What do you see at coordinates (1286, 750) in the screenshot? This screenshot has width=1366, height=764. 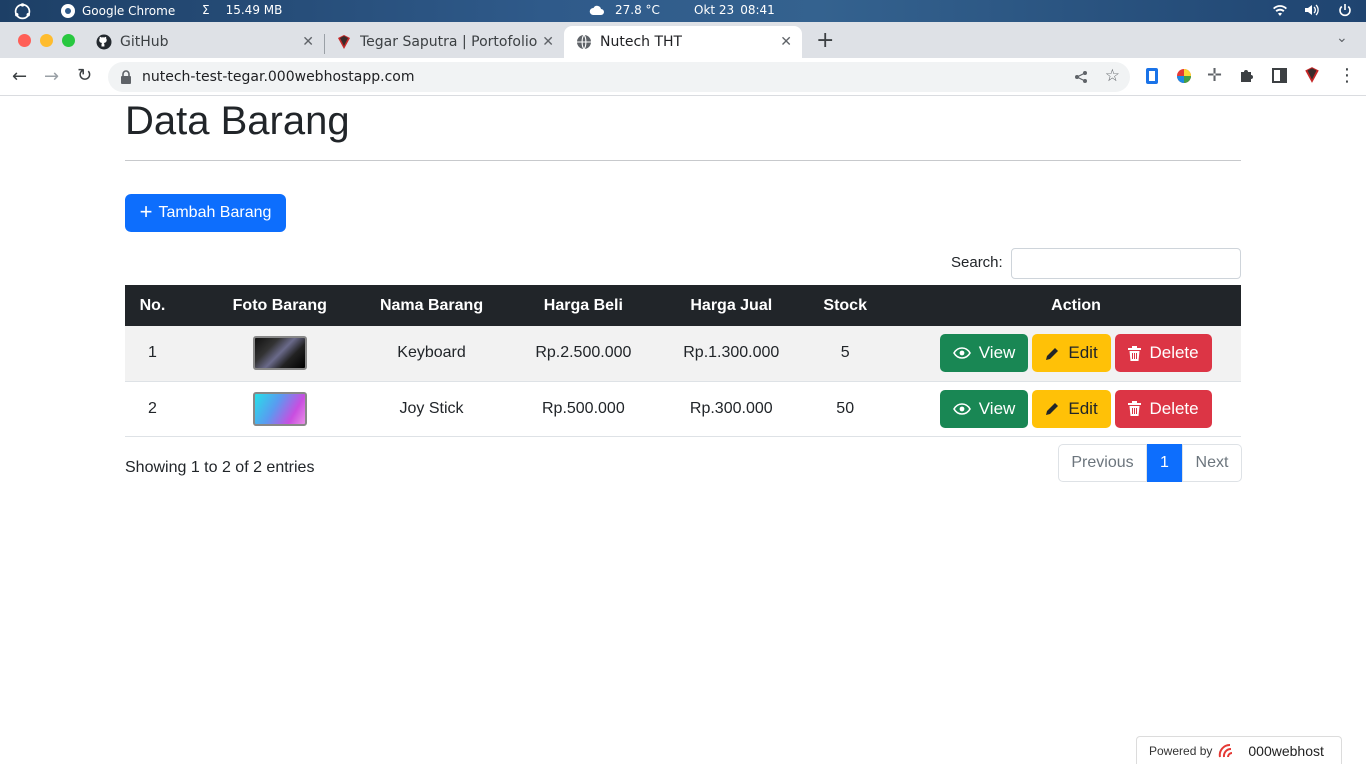 I see `powered-by-brand: 000webhost` at bounding box center [1286, 750].